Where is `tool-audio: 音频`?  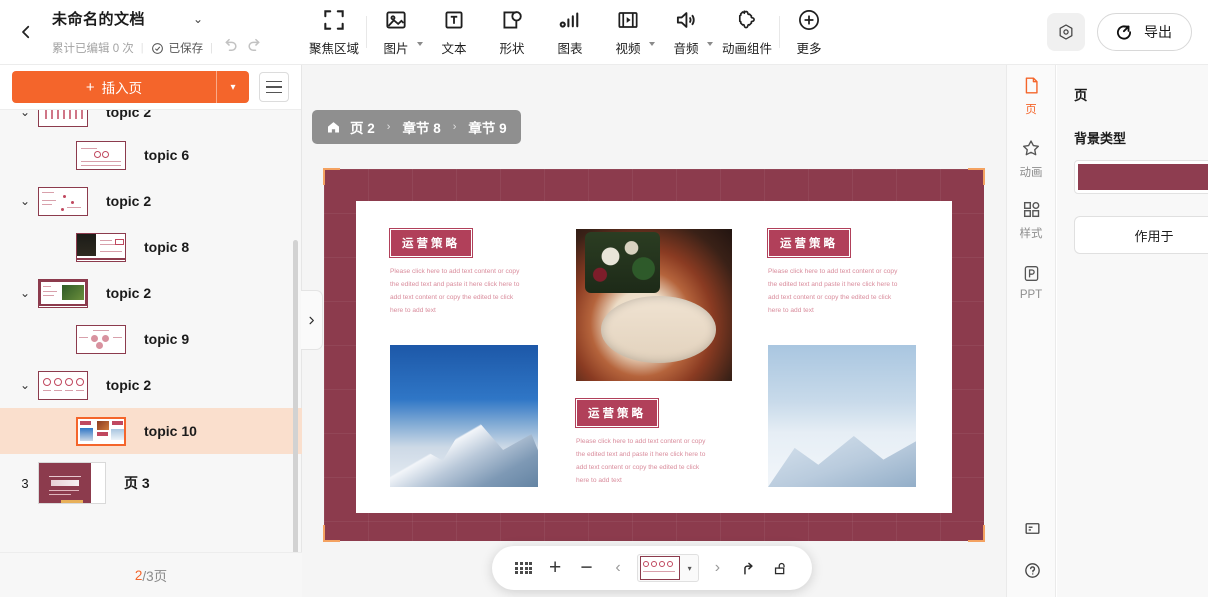
tool-audio: 音频 is located at coordinates (686, 32).